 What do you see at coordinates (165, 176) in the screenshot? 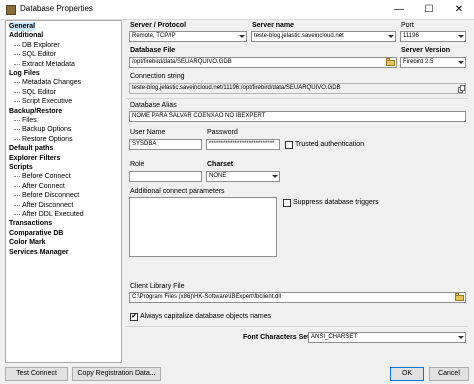
I see `role-input` at bounding box center [165, 176].